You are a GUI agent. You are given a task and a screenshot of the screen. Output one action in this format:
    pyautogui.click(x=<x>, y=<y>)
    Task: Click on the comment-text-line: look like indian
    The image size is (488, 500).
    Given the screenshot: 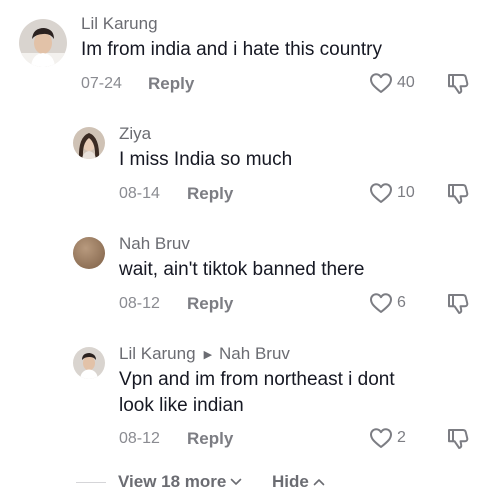 What is the action you would take?
    pyautogui.click(x=181, y=405)
    